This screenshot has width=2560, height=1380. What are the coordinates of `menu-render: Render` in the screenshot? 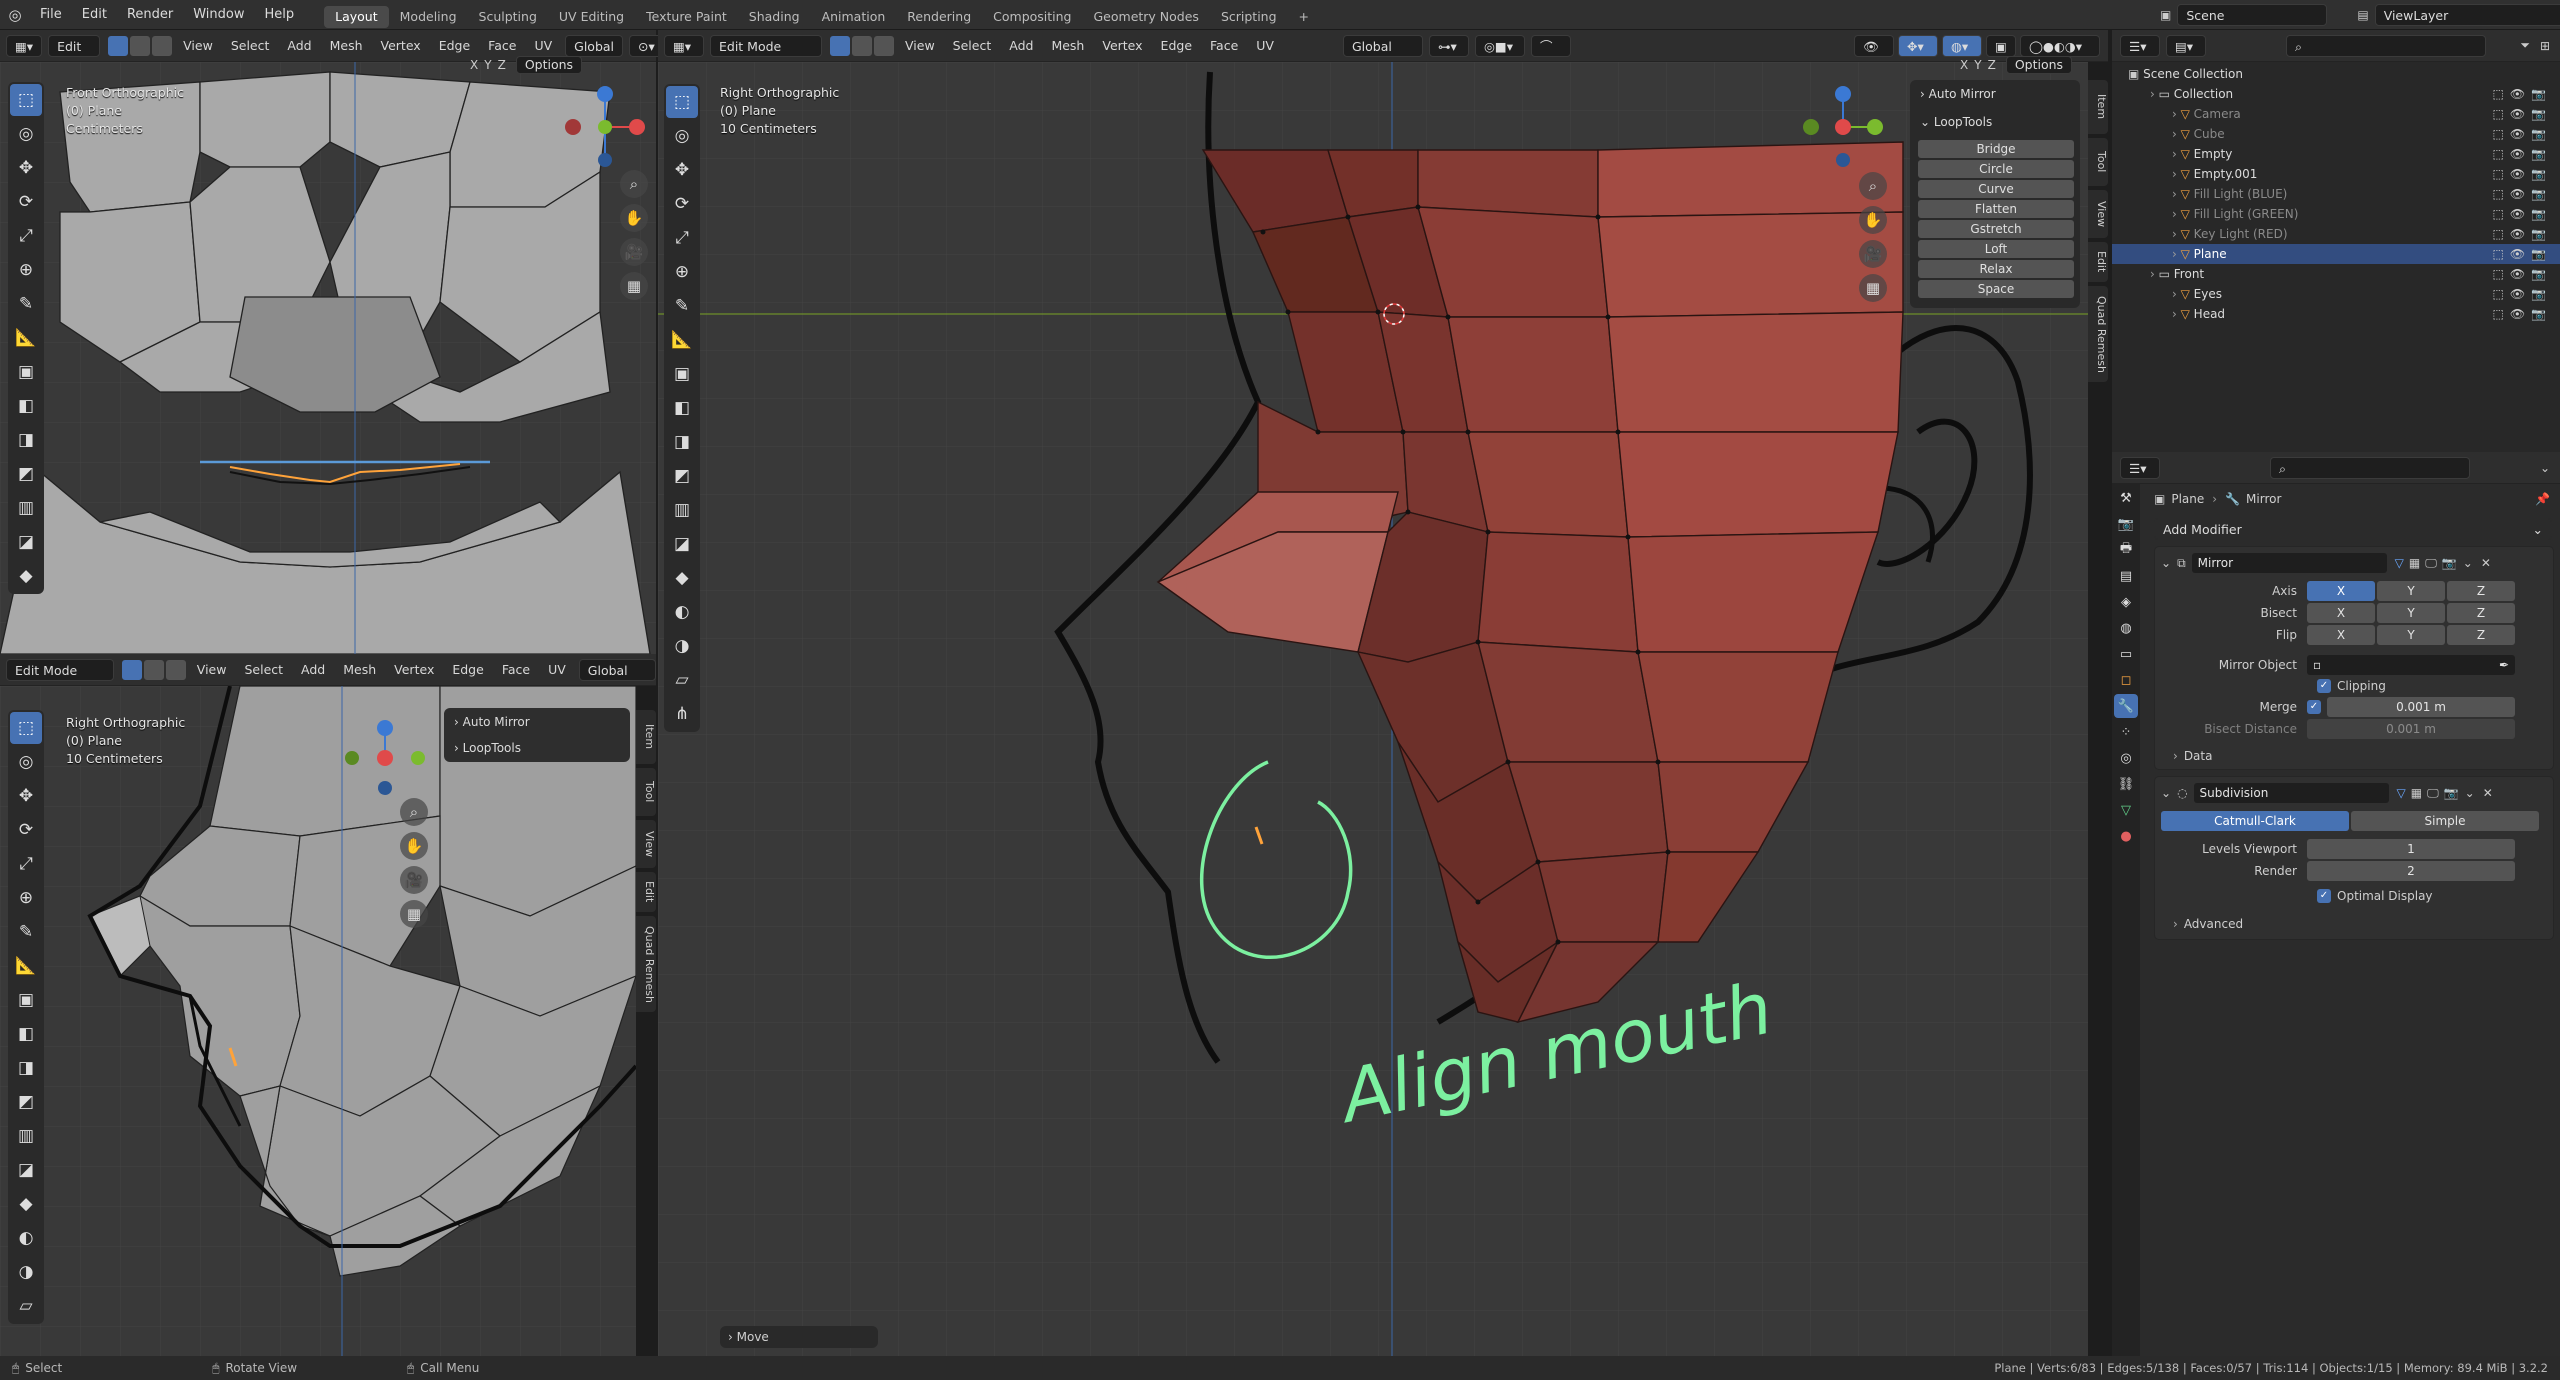 It's located at (150, 15).